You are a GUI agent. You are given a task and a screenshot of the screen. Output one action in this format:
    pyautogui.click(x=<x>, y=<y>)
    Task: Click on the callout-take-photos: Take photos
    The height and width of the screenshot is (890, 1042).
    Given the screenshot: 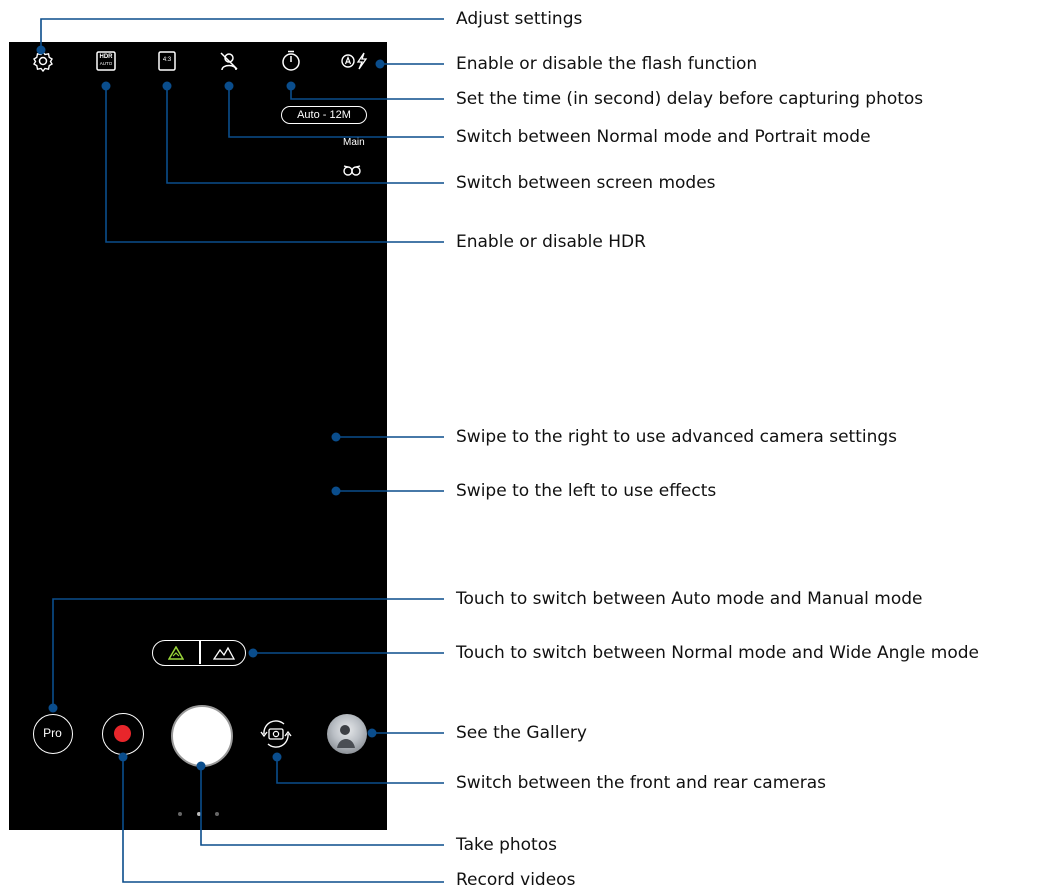 What is the action you would take?
    pyautogui.click(x=506, y=845)
    